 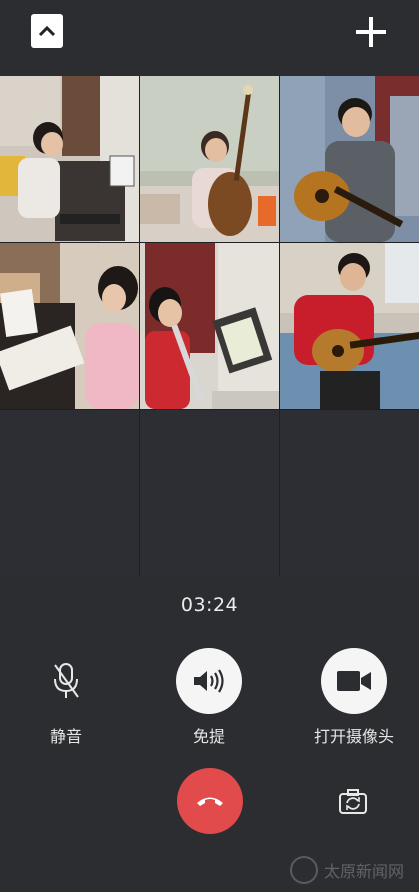 I want to click on switch-camera-button, so click(x=353, y=802).